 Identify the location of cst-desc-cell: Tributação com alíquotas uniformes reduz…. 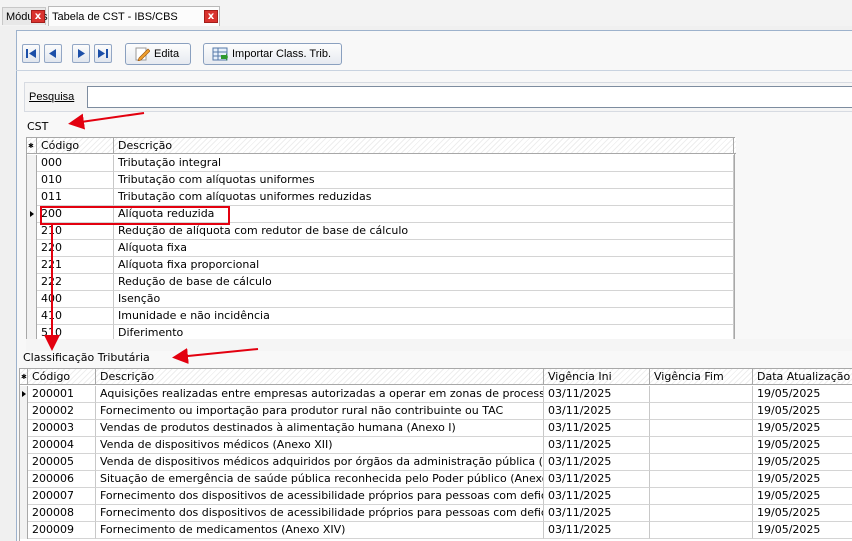
(424, 197).